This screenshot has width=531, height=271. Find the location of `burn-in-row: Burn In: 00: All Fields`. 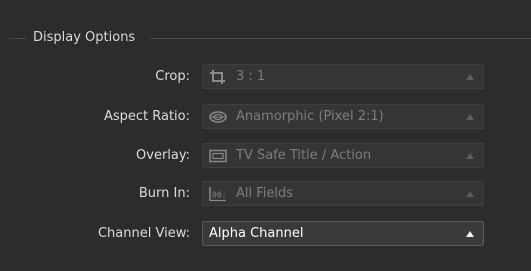

burn-in-row: Burn In: 00: All Fields is located at coordinates (265, 194).